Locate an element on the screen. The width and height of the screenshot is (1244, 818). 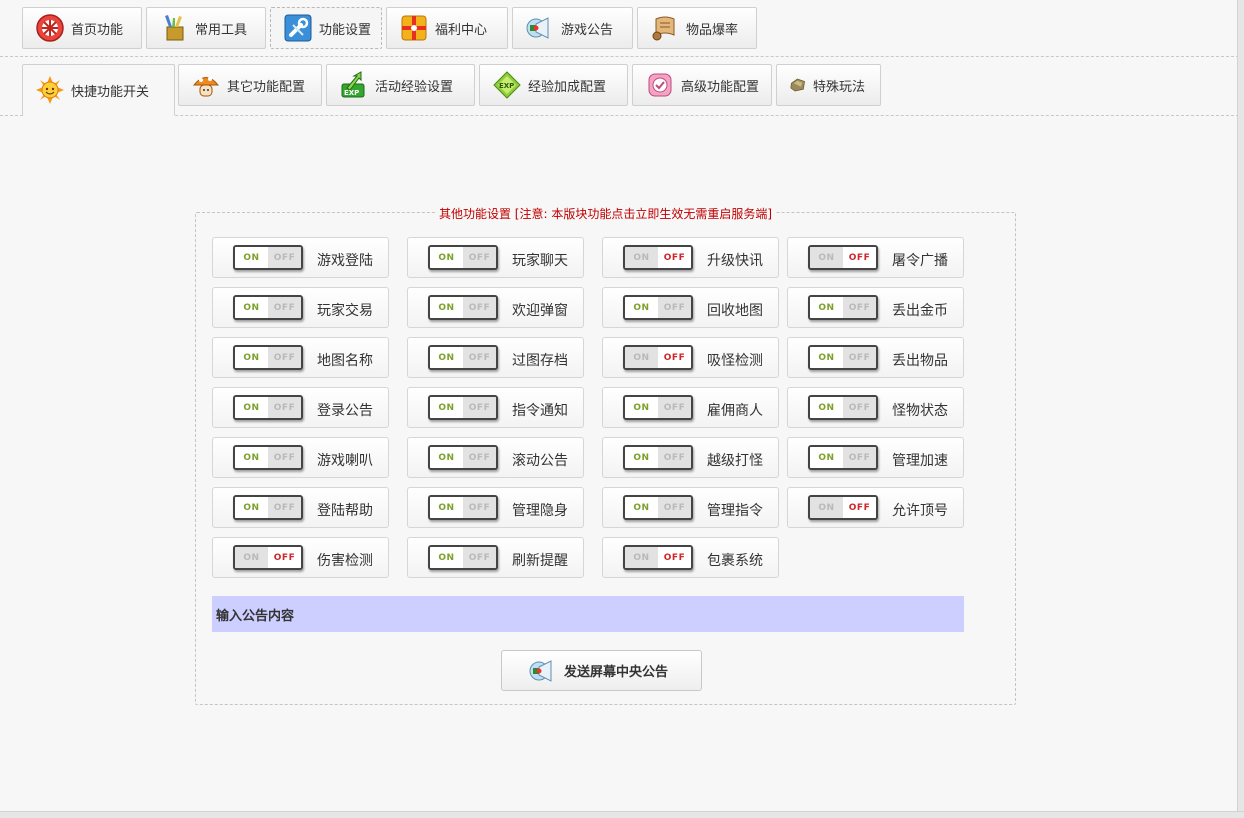
tab-common-tools: 常用工具 is located at coordinates (206, 28).